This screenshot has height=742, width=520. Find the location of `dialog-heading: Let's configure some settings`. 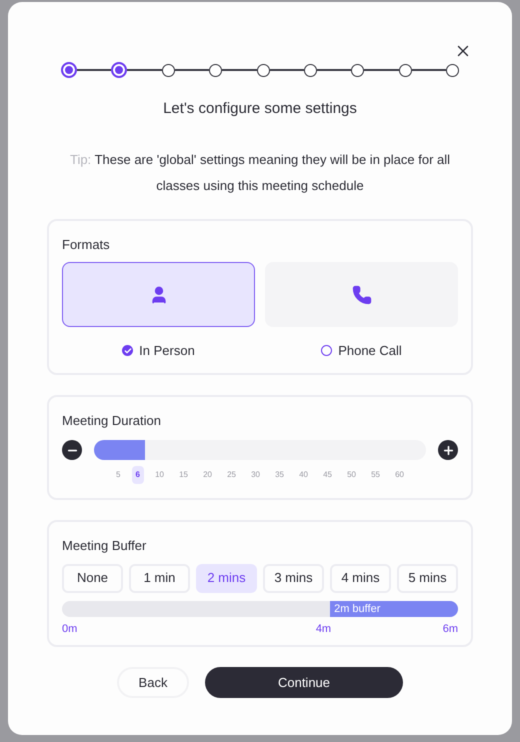

dialog-heading: Let's configure some settings is located at coordinates (260, 109).